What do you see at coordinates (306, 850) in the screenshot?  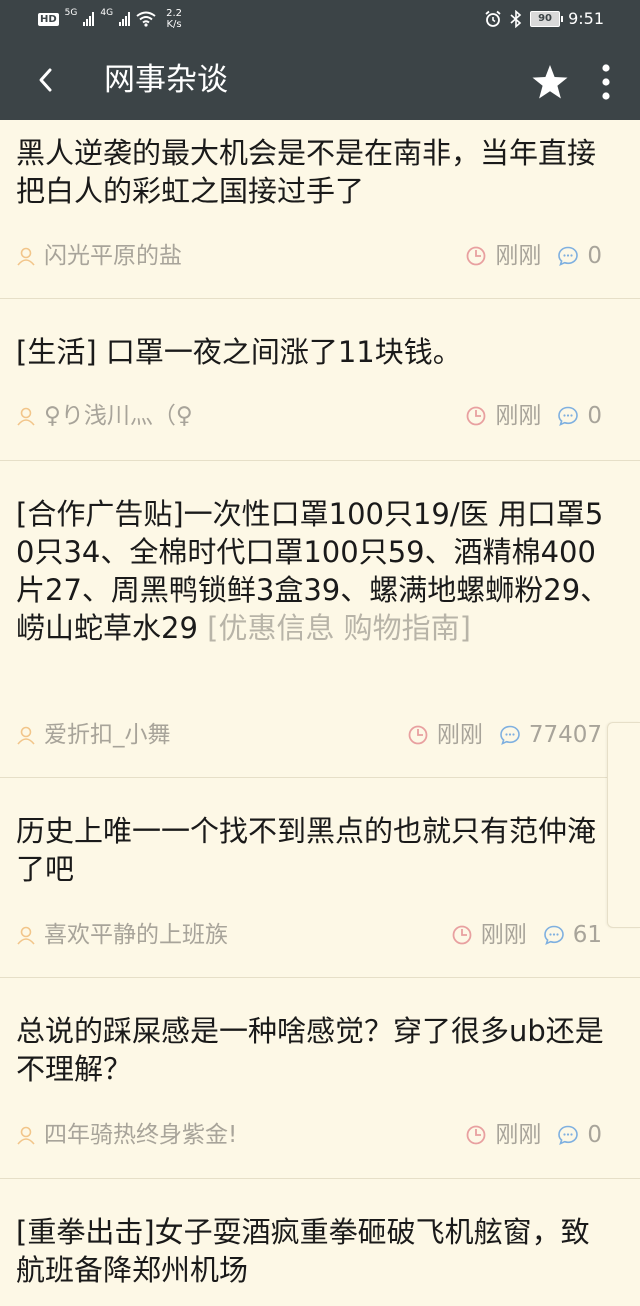 I see `post-title-text: 历史上唯一一个找不到黑点的也就只有范仲淹了吧` at bounding box center [306, 850].